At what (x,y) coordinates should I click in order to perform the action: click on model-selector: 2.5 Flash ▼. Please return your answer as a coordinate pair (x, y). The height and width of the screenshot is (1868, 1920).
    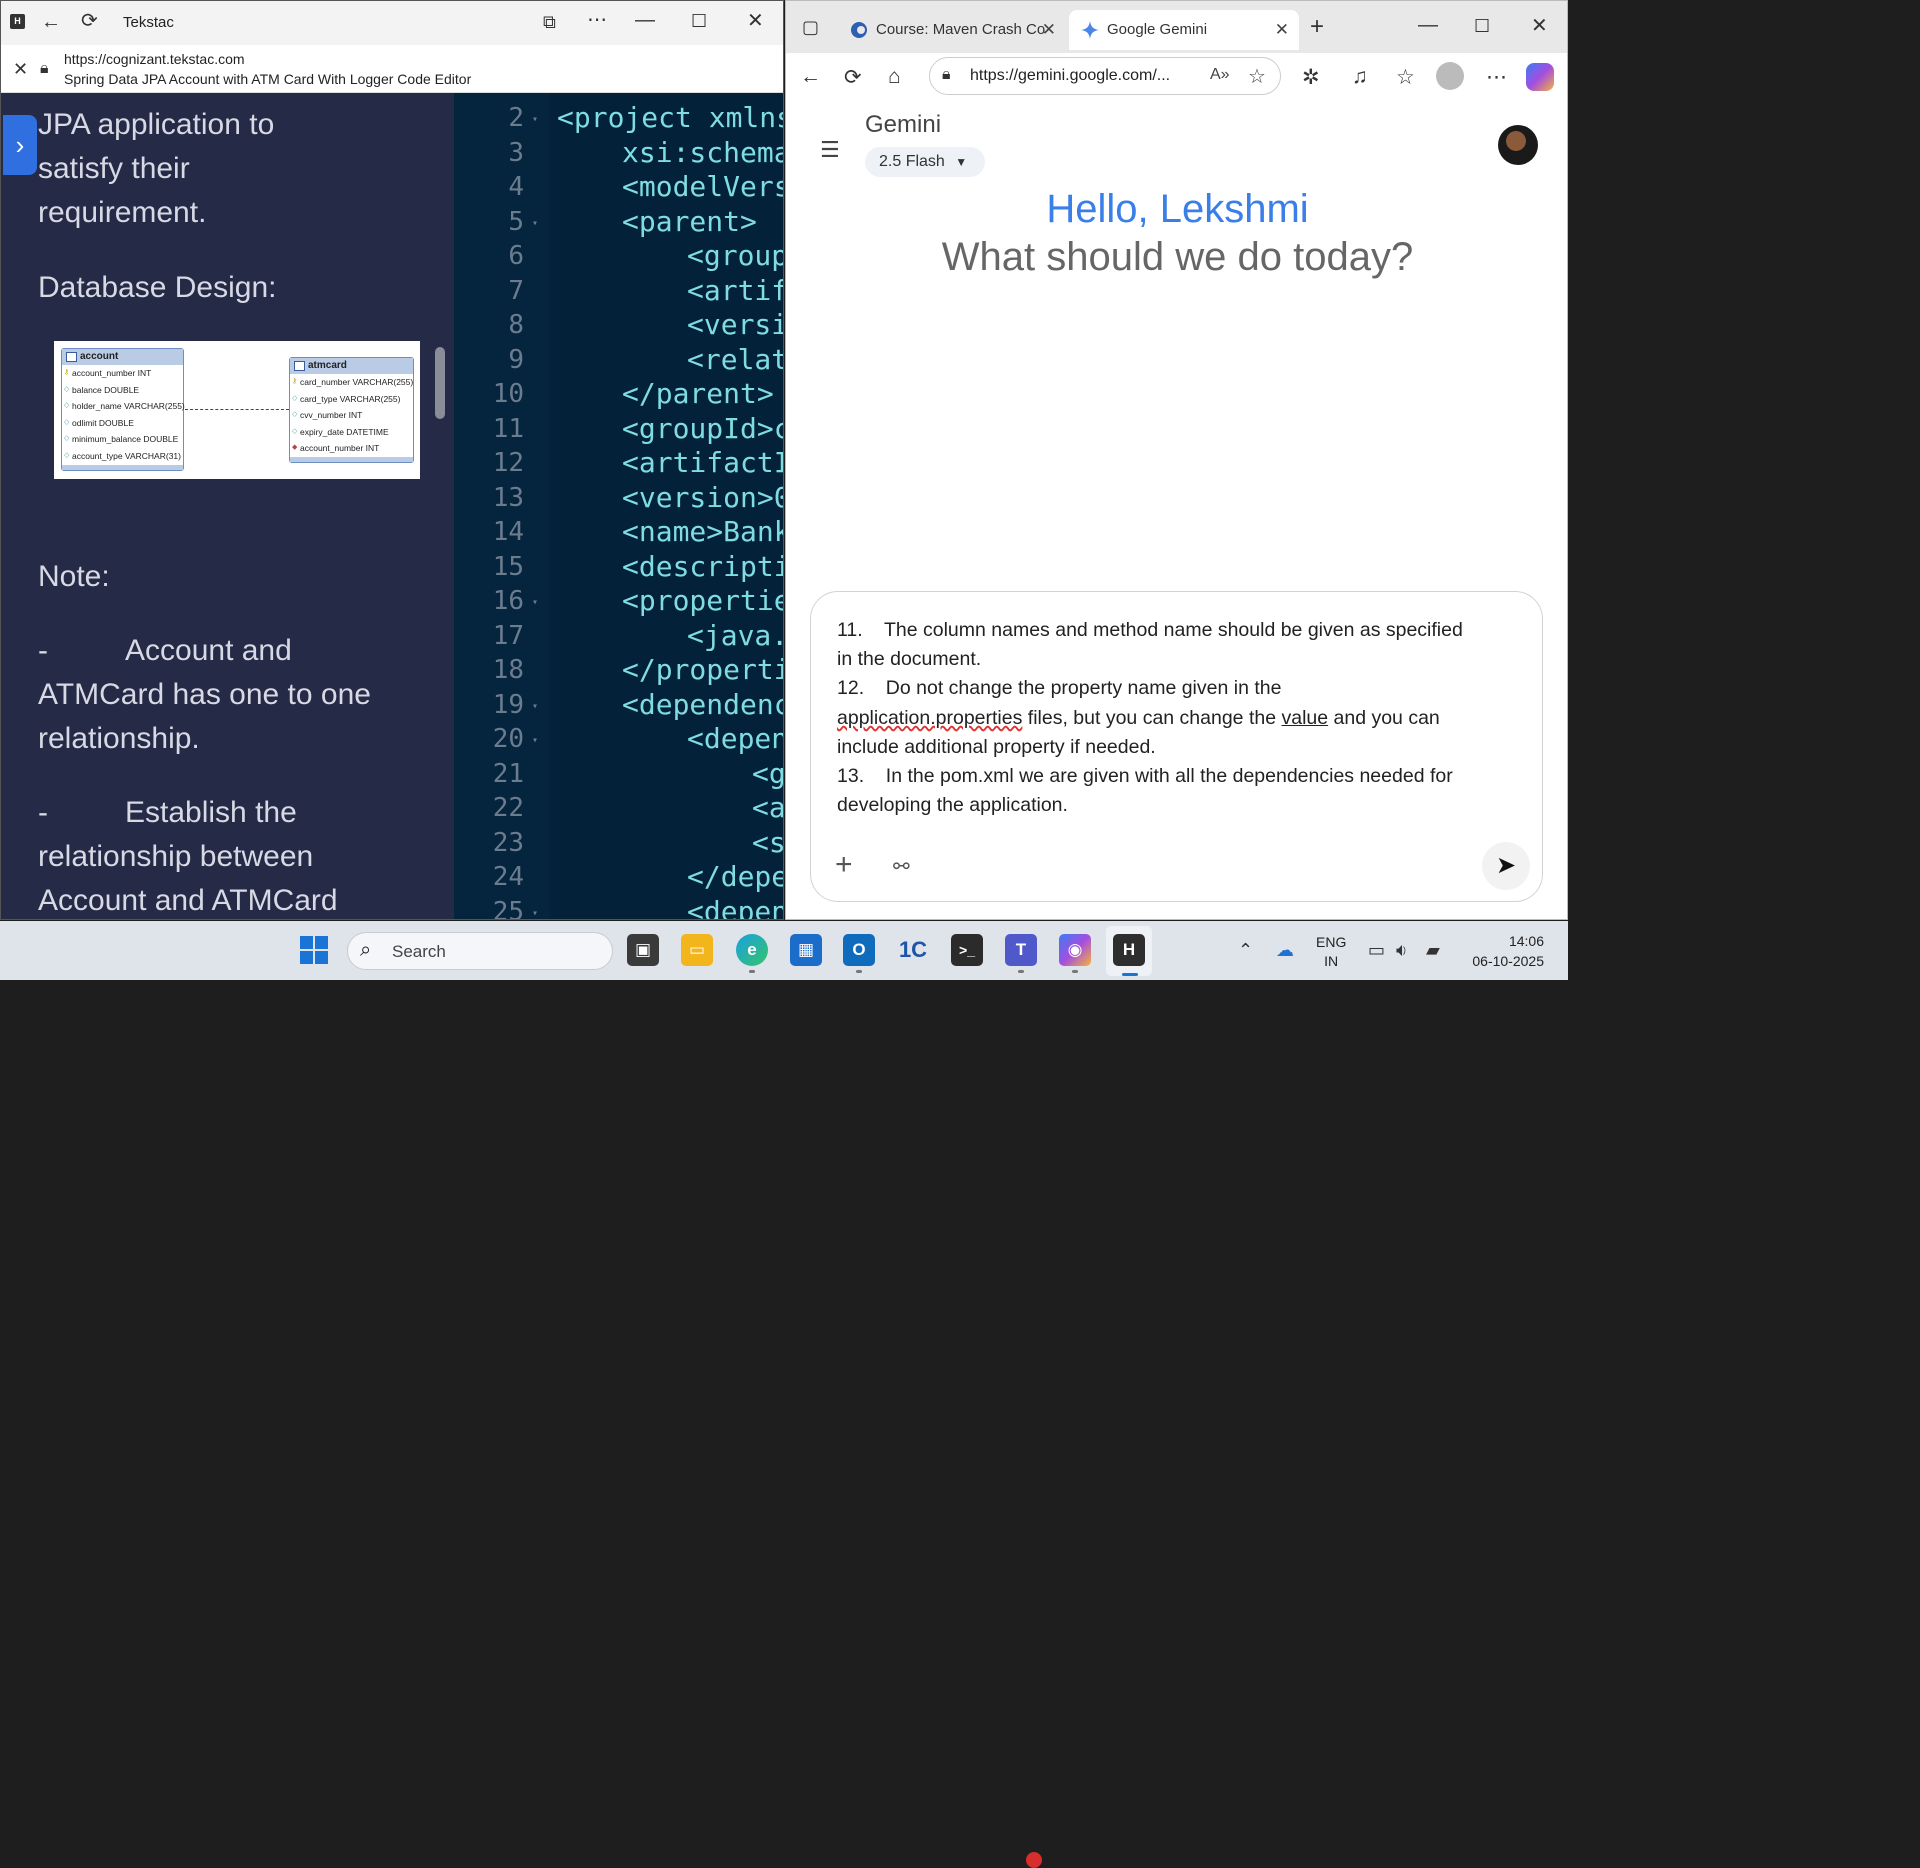
    Looking at the image, I should click on (925, 162).